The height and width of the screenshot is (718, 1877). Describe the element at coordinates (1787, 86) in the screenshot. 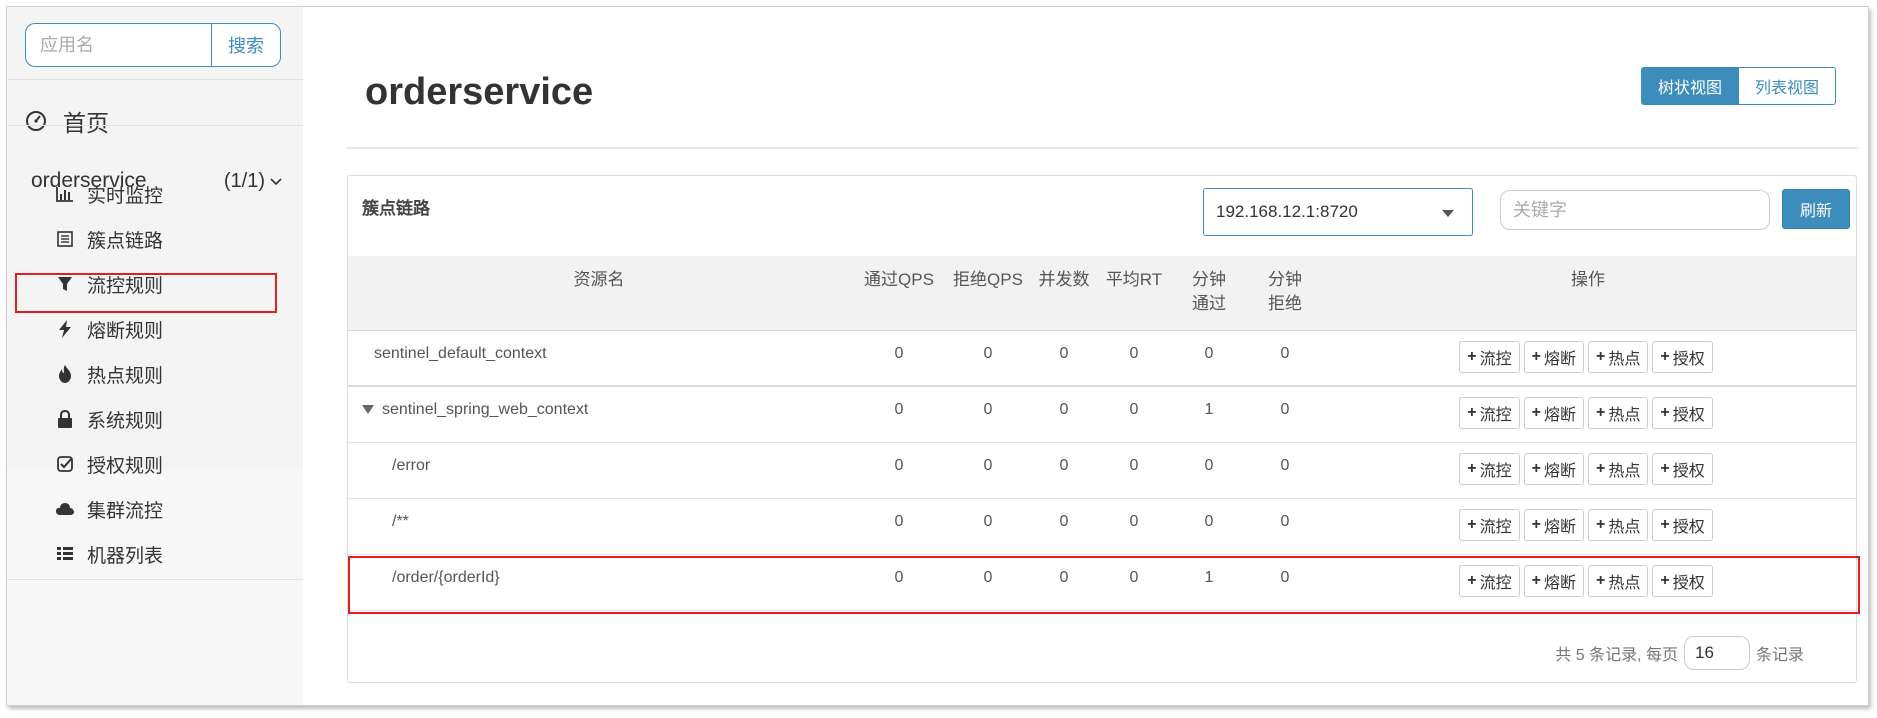

I see `list-view-button: 列表视图` at that location.